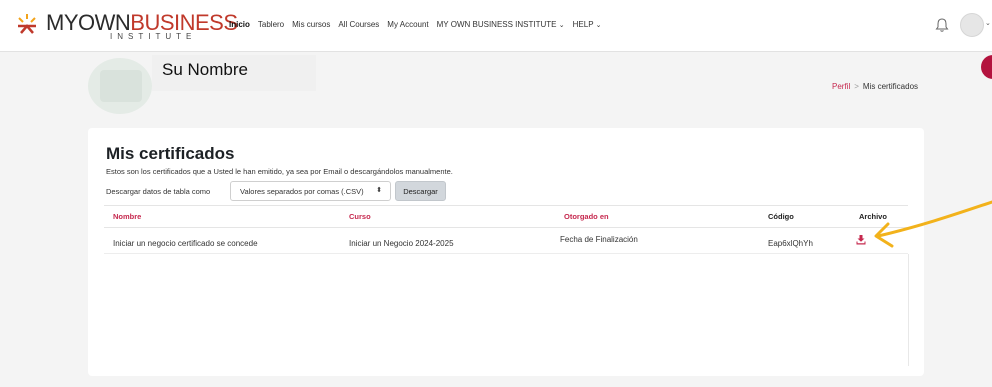 This screenshot has width=992, height=387. I want to click on profile-picture-placeholder, so click(121, 86).